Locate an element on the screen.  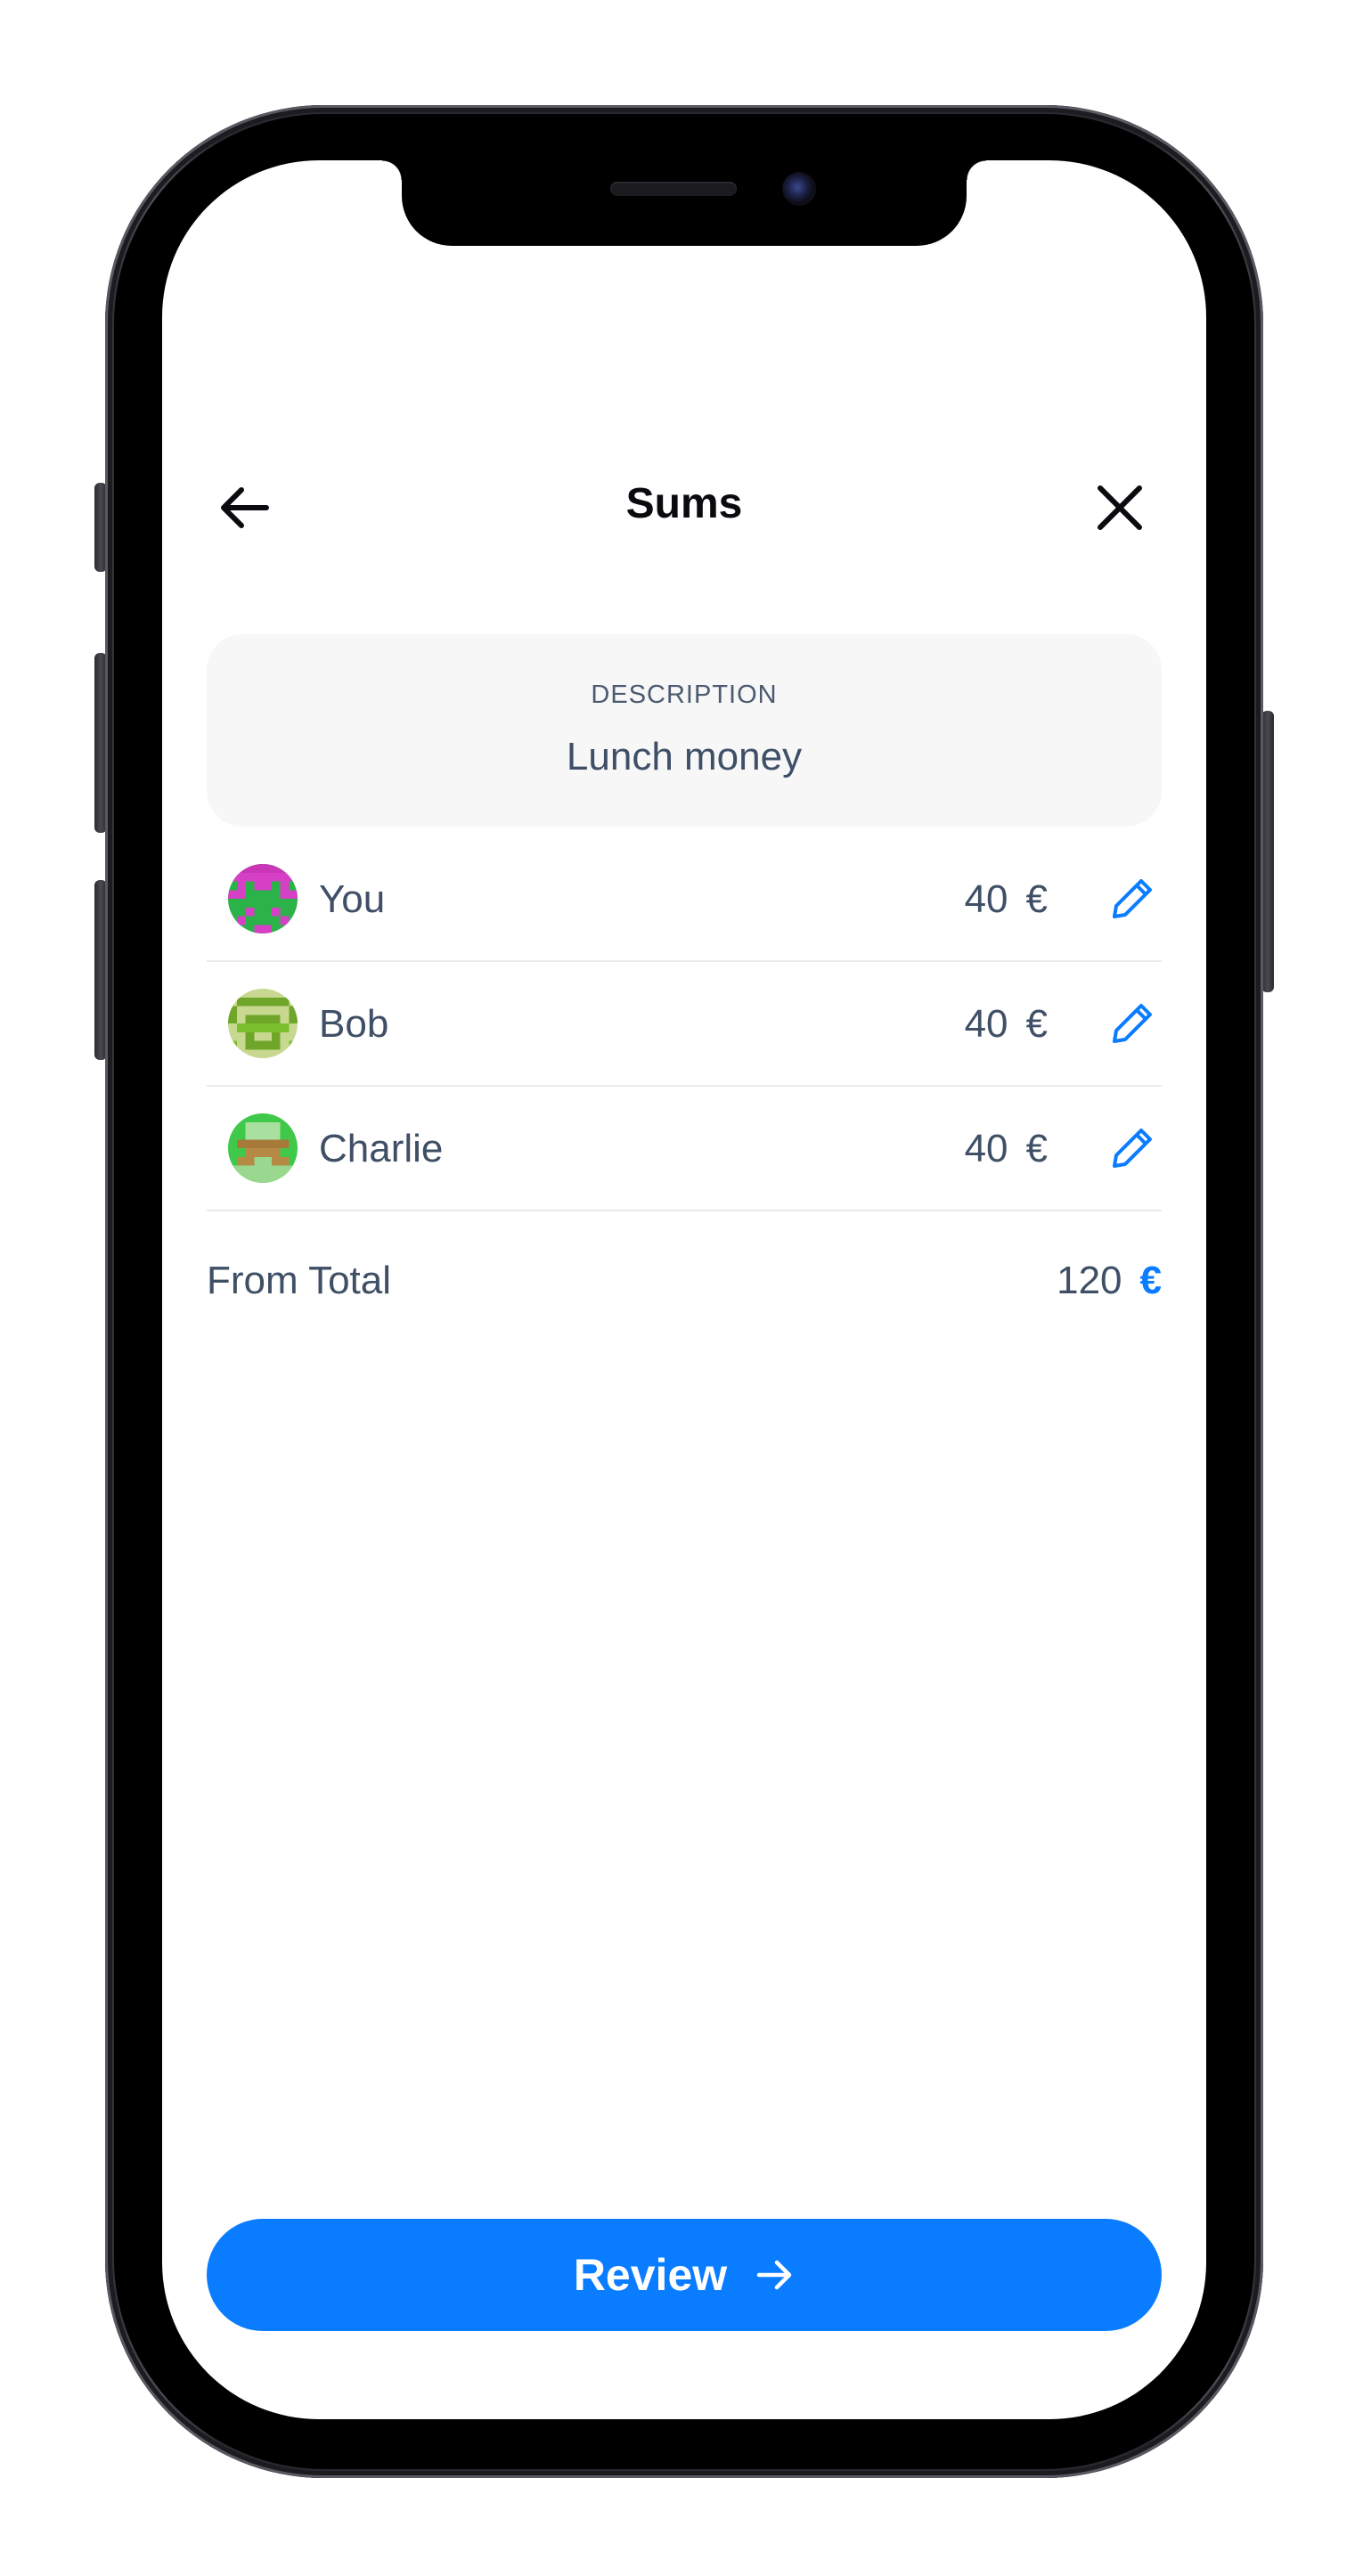
close-button is located at coordinates (1120, 508).